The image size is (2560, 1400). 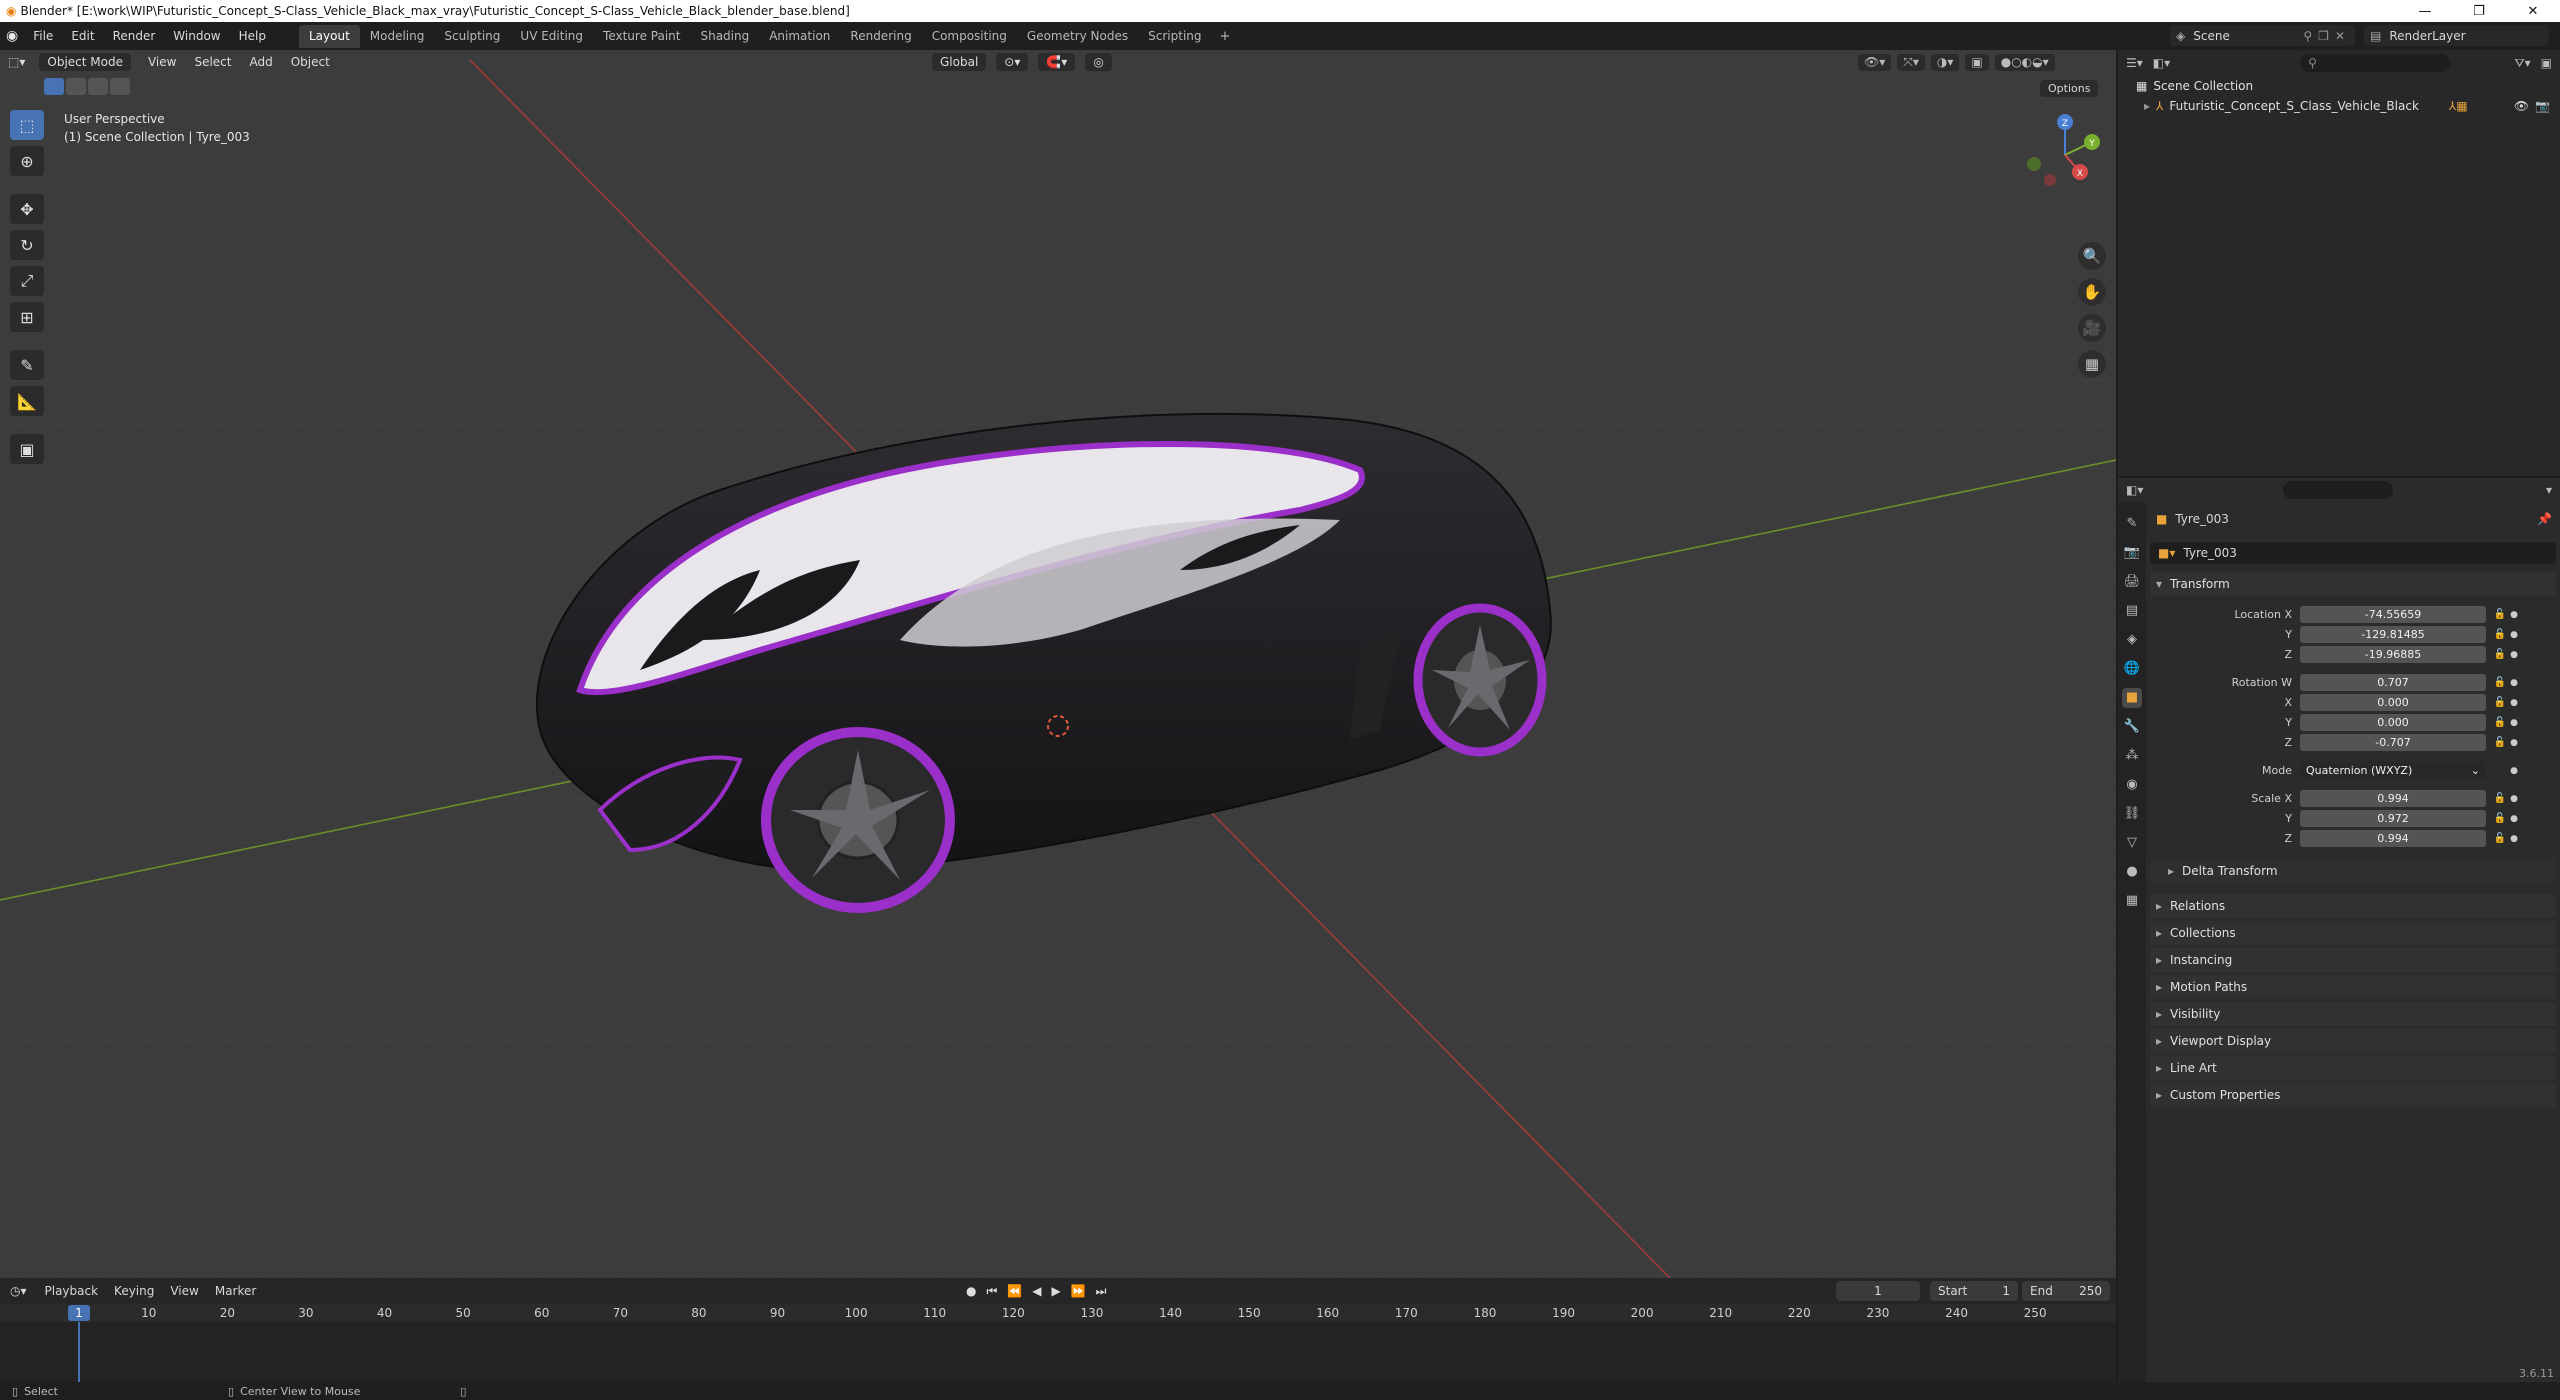 What do you see at coordinates (18, 1291) in the screenshot?
I see `timeline-editor-icon: ◷▾` at bounding box center [18, 1291].